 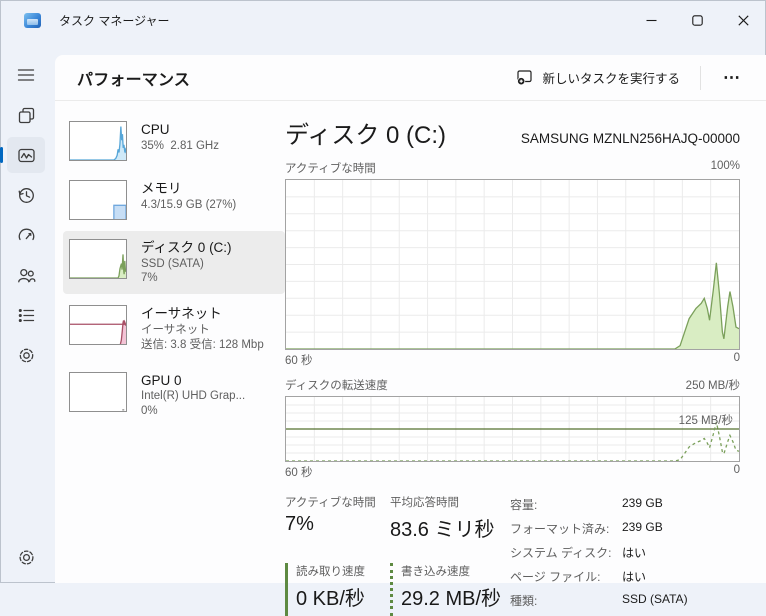 What do you see at coordinates (625, 576) in the screenshot?
I see `prop-page-file: ページ ファイル: はい` at bounding box center [625, 576].